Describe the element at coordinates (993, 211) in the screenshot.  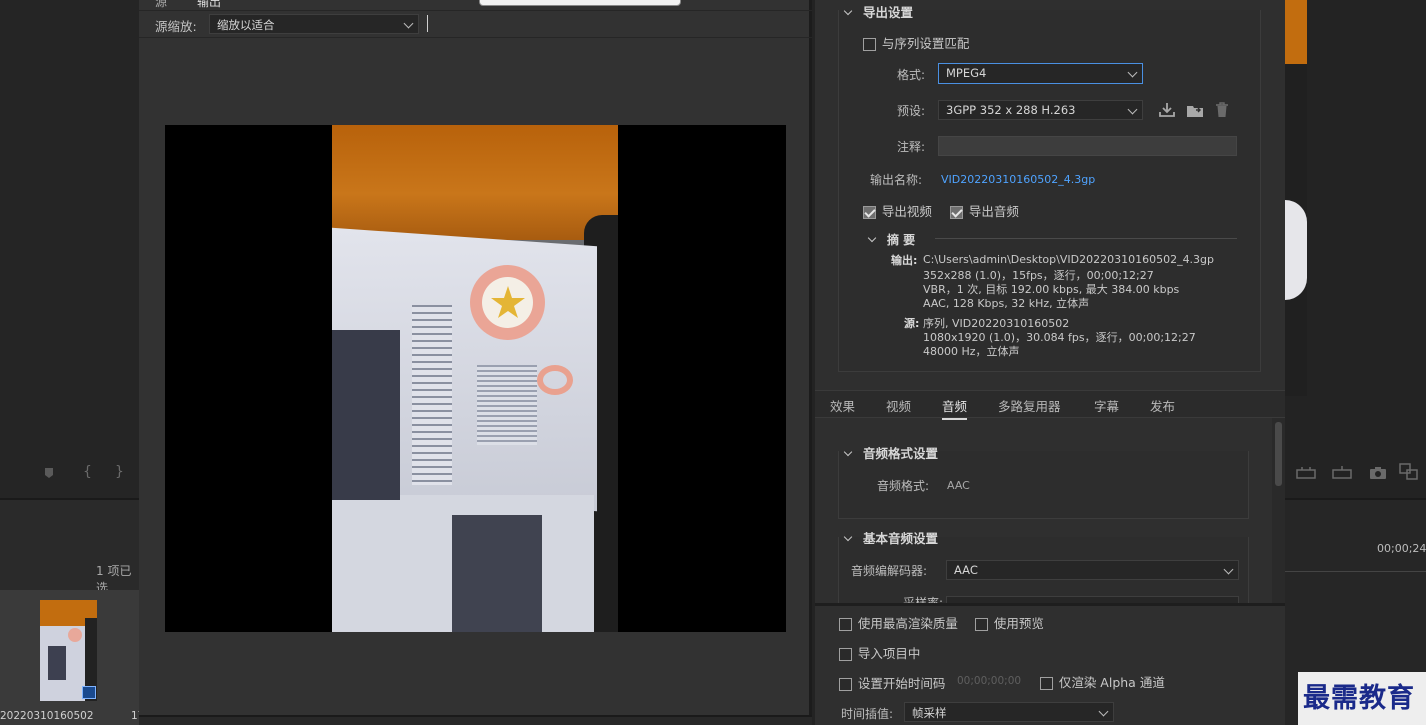
I see `export-audio-label: 导出音频` at that location.